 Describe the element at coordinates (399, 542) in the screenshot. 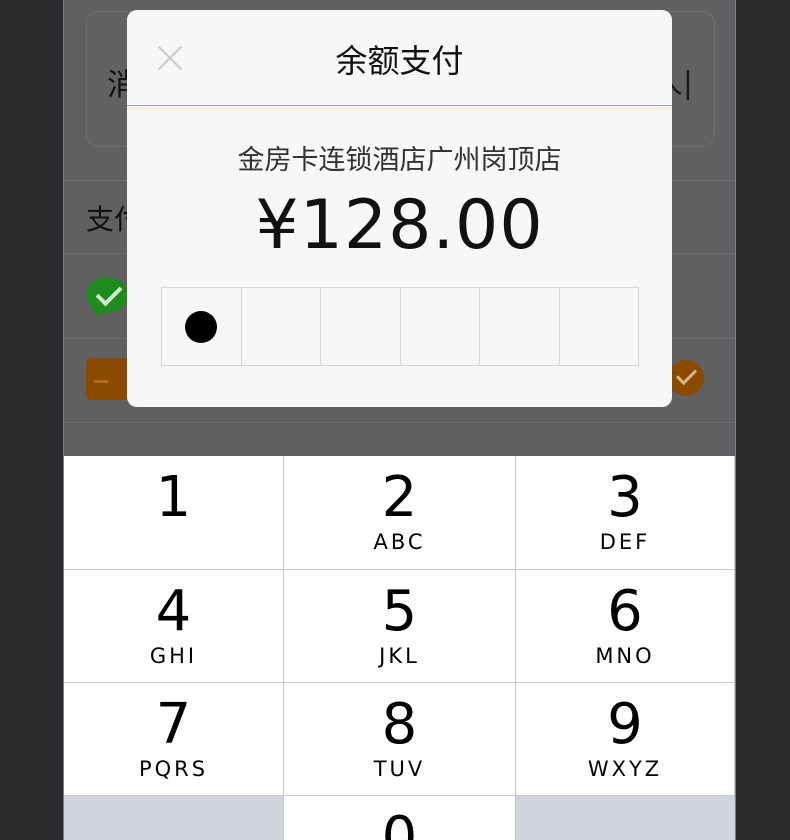

I see `key-letters: ABC` at that location.